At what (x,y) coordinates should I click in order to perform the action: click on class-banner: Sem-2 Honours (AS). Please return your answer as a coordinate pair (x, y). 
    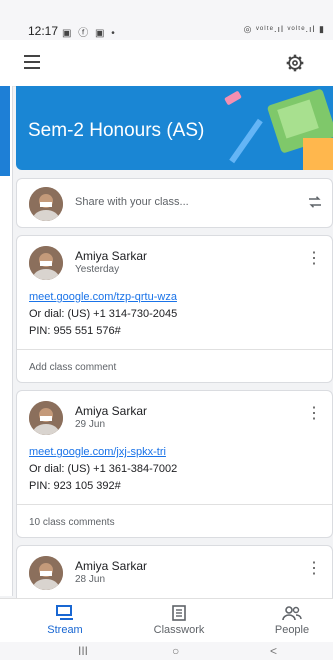
    Looking at the image, I should click on (174, 128).